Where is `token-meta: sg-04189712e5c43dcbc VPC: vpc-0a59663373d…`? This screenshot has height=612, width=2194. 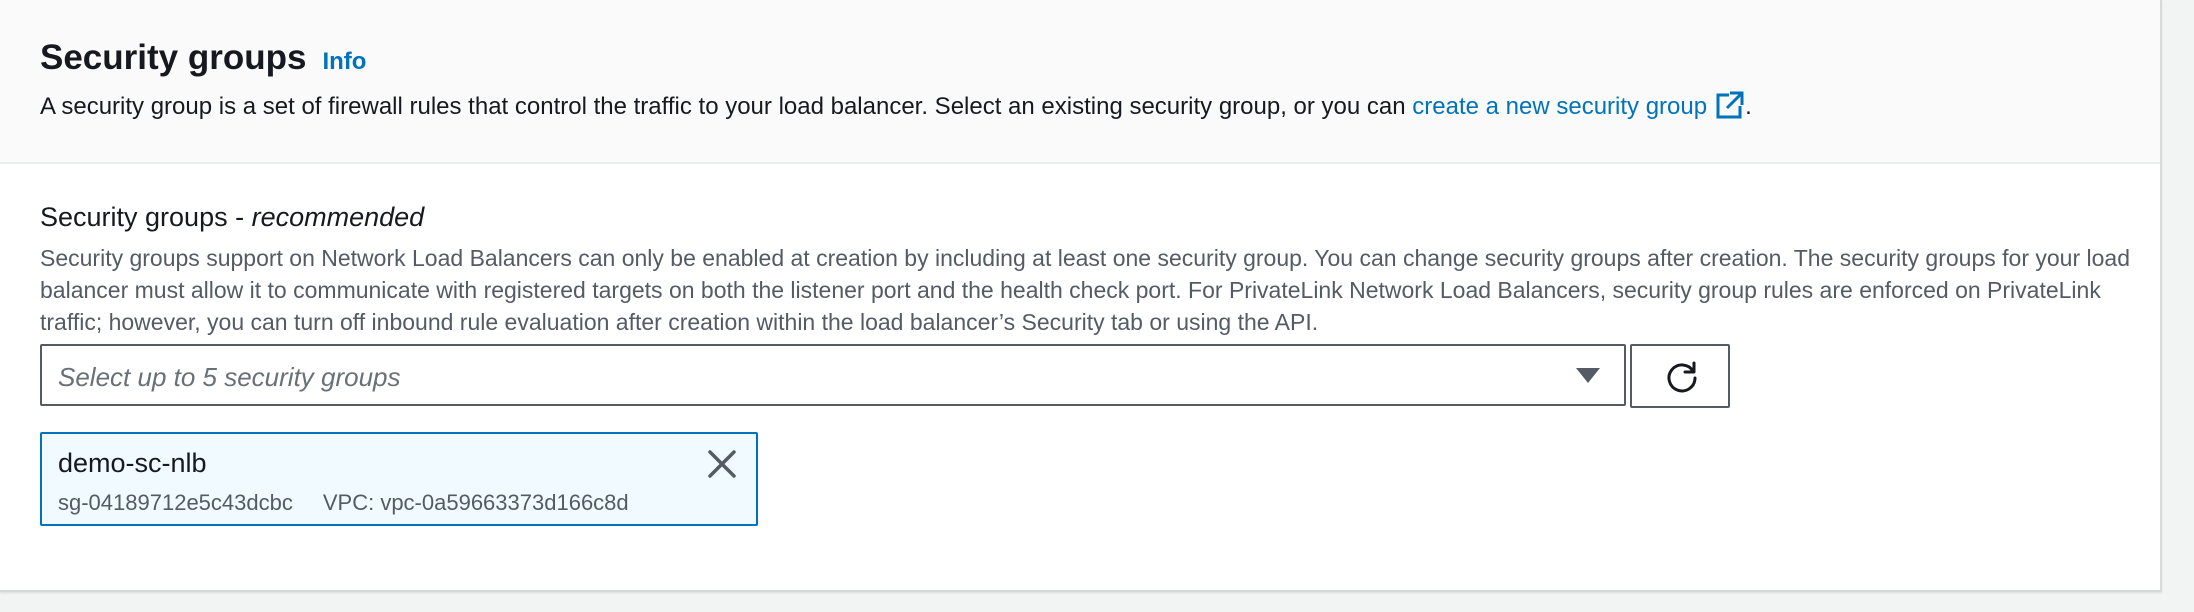 token-meta: sg-04189712e5c43dcbc VPC: vpc-0a59663373d… is located at coordinates (343, 503).